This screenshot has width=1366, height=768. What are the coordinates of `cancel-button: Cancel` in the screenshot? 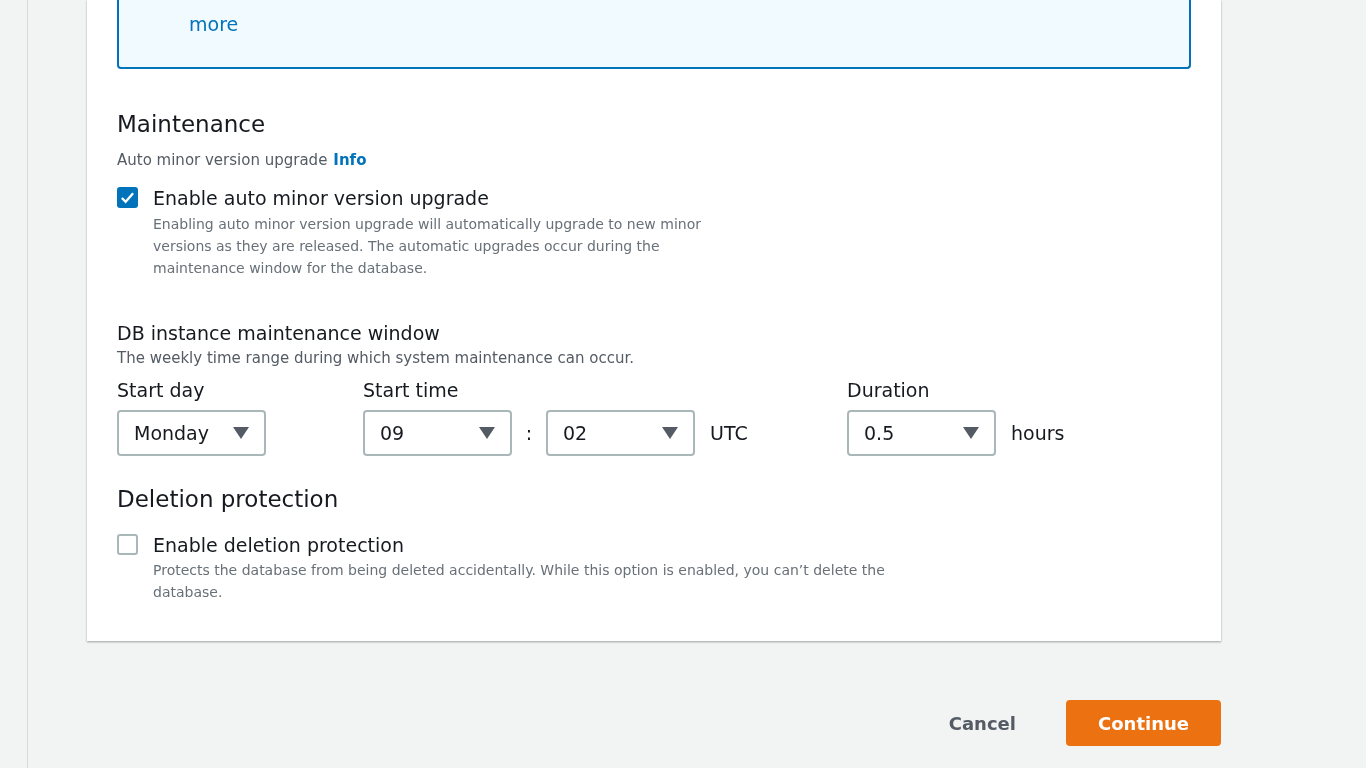 It's located at (982, 723).